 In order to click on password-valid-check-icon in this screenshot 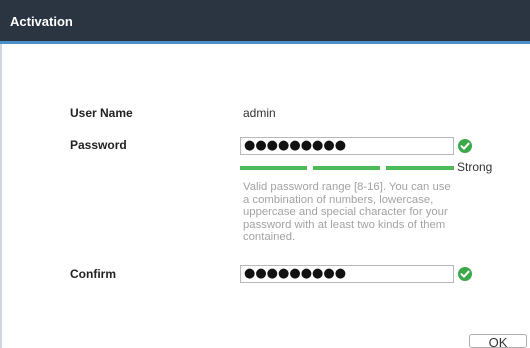, I will do `click(465, 146)`.